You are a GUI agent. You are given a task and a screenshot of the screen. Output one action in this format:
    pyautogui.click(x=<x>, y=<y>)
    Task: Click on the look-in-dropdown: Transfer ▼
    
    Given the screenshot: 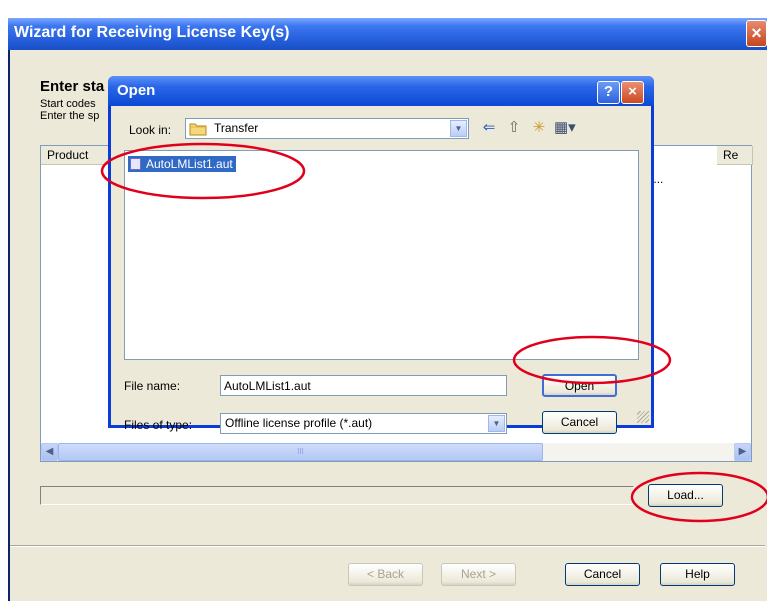 What is the action you would take?
    pyautogui.click(x=327, y=128)
    